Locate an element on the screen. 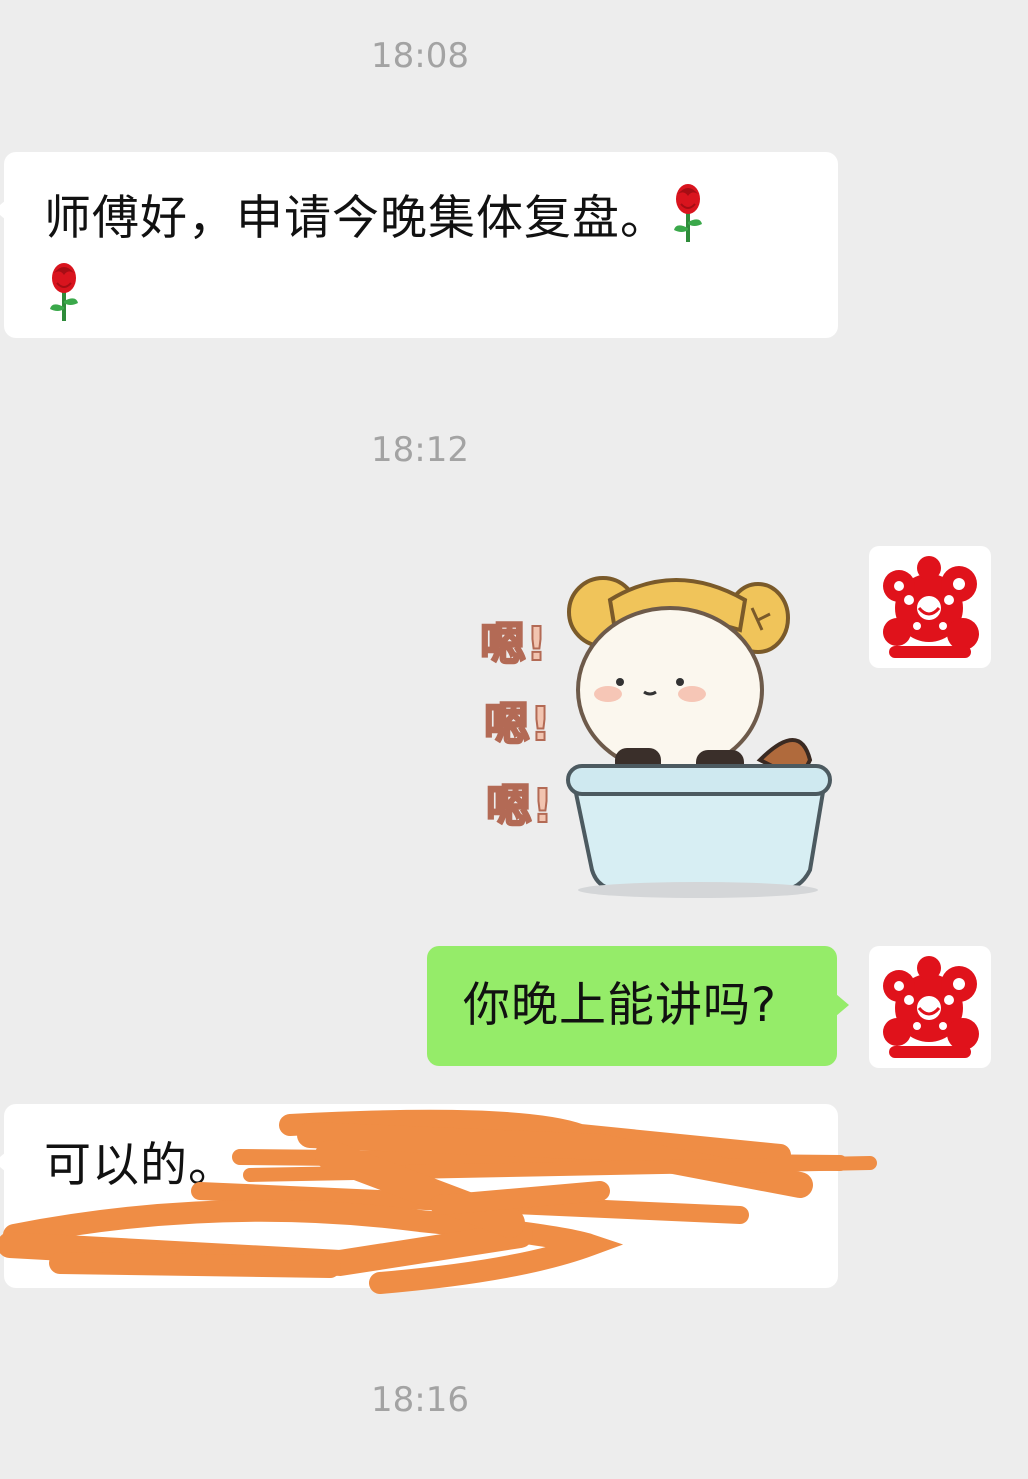 The image size is (1028, 1479). message-bubble-outgoing: 你晚上能讲吗? is located at coordinates (638, 1006).